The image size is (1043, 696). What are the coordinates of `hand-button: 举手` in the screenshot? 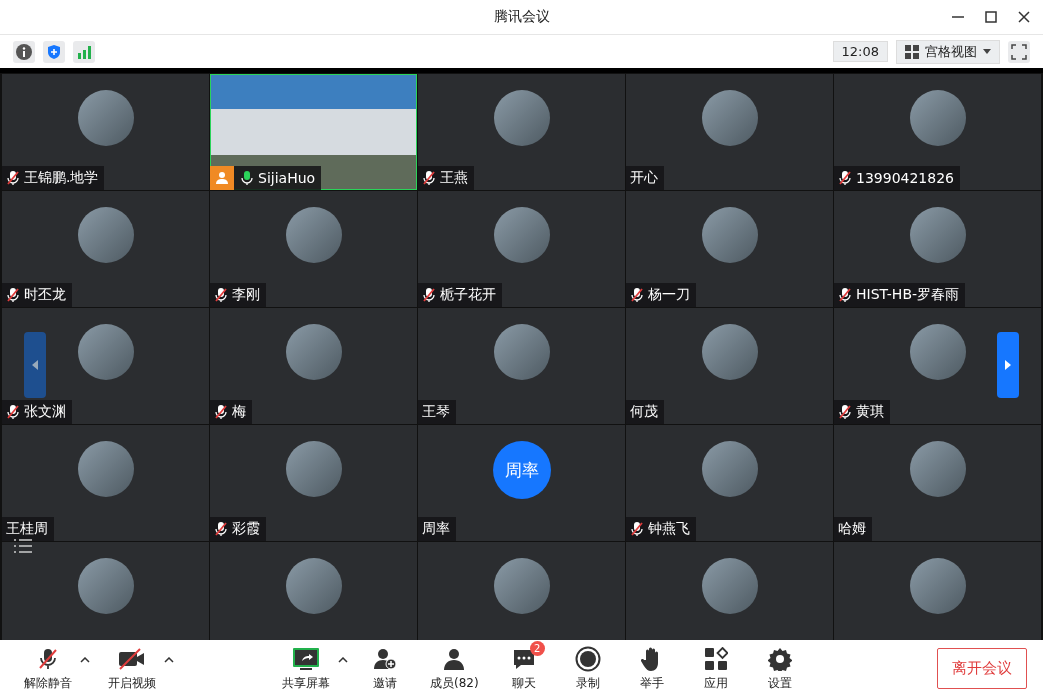 It's located at (651, 668).